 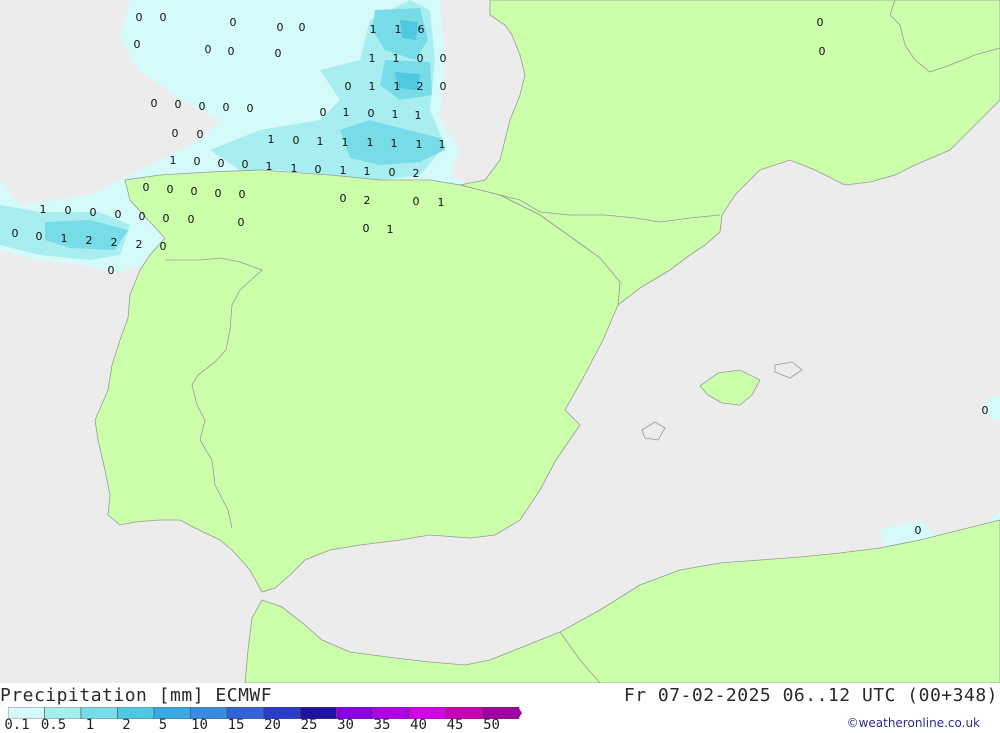 What do you see at coordinates (236, 725) in the screenshot?
I see `legend-tick-label: 15` at bounding box center [236, 725].